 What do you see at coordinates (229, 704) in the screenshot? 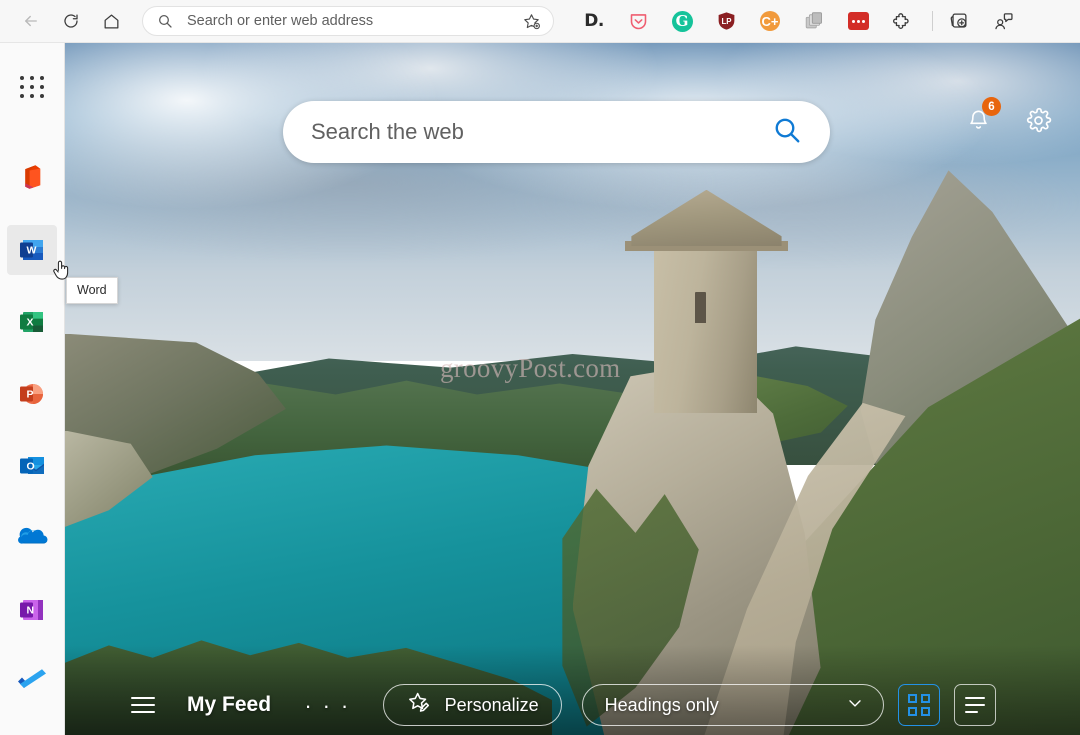
I see `feed-title: My Feed` at bounding box center [229, 704].